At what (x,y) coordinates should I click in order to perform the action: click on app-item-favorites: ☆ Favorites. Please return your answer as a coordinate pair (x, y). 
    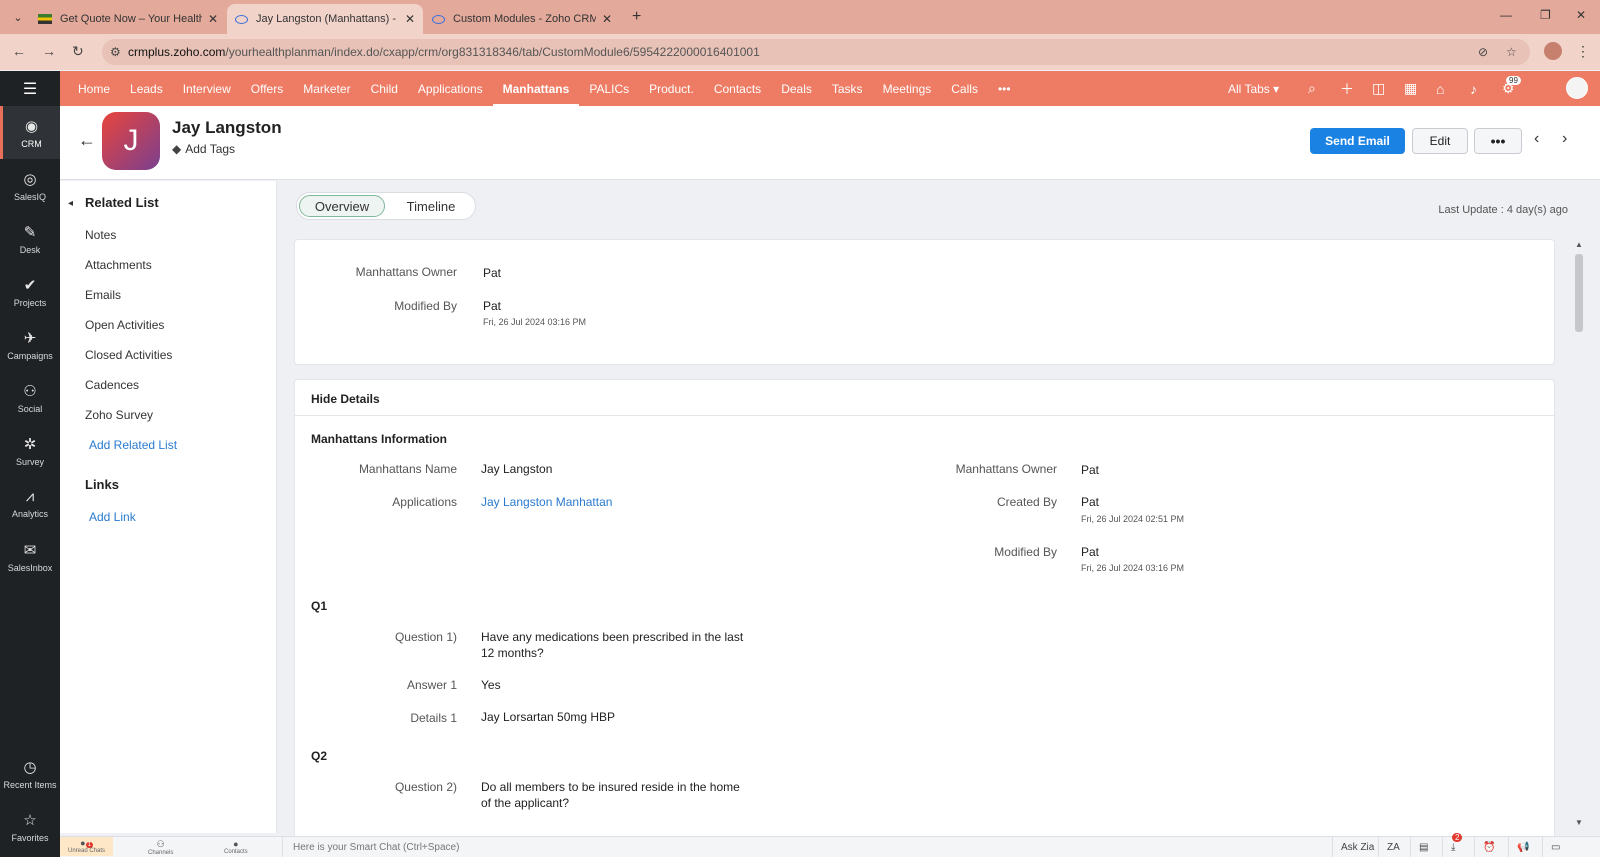
    Looking at the image, I should click on (30, 826).